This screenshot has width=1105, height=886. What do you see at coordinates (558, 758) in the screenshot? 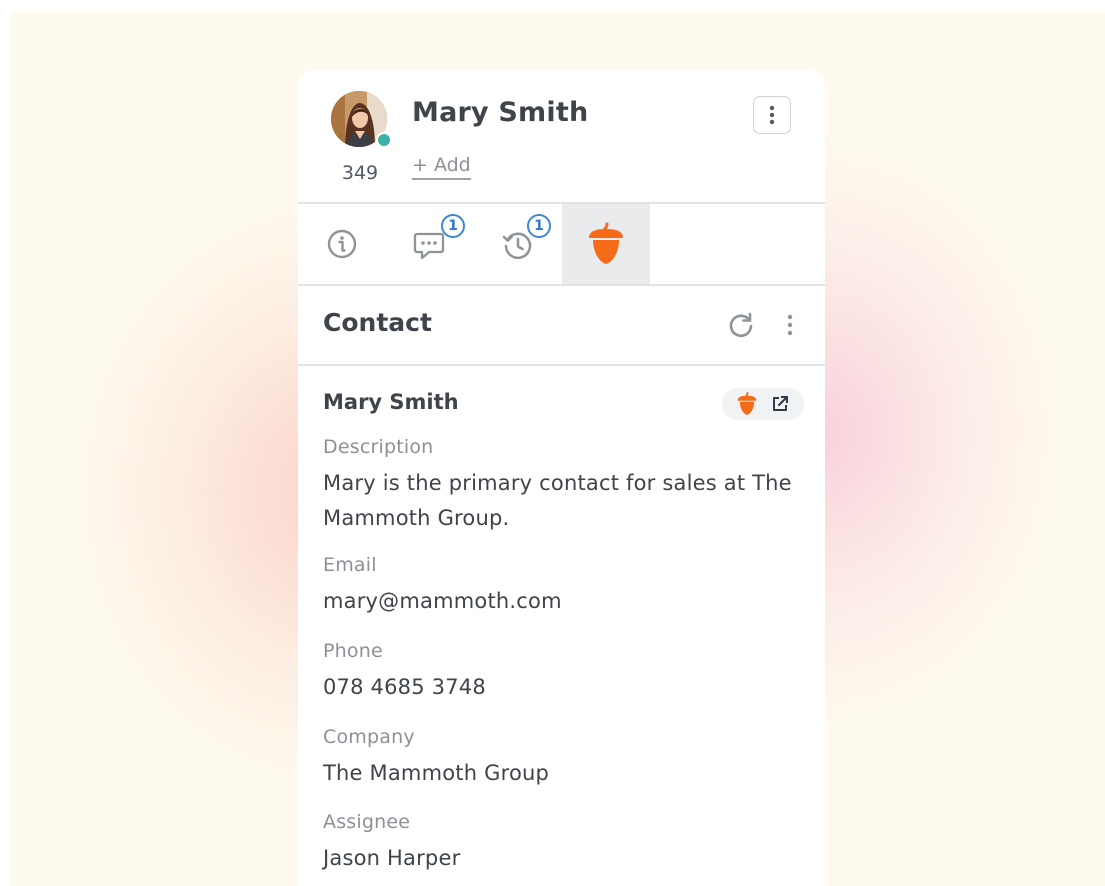
I see `field-company: Company The Mammoth Group` at bounding box center [558, 758].